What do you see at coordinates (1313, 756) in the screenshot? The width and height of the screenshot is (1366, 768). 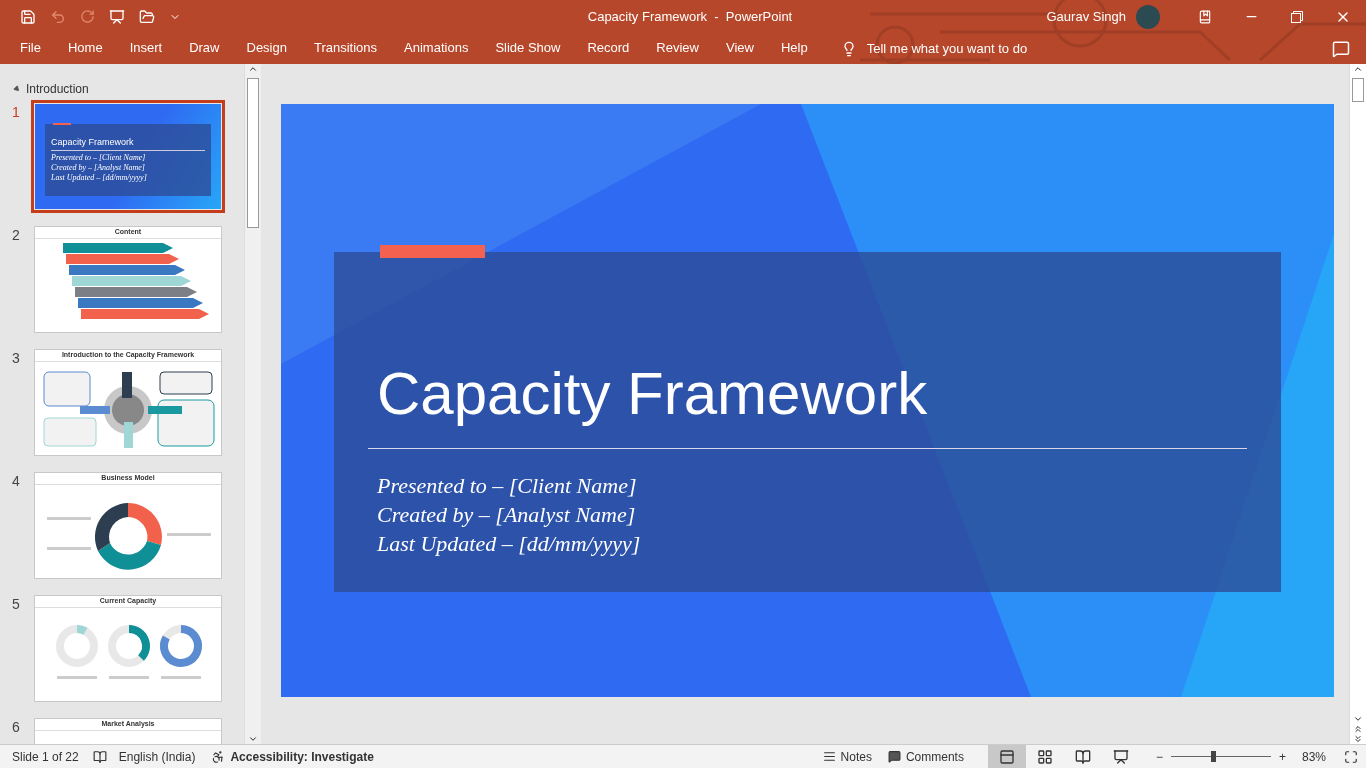 I see `zoom-level: 83%` at bounding box center [1313, 756].